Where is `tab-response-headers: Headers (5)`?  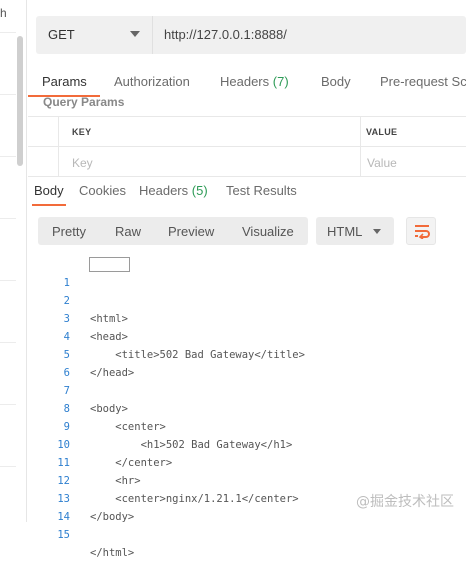 tab-response-headers: Headers (5) is located at coordinates (173, 190).